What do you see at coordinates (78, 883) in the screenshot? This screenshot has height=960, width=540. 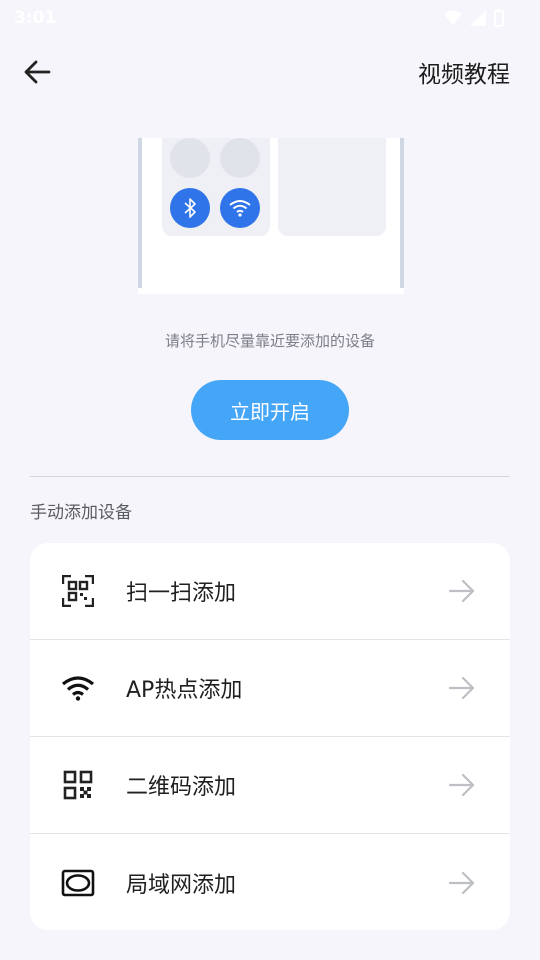 I see `lan-icon` at bounding box center [78, 883].